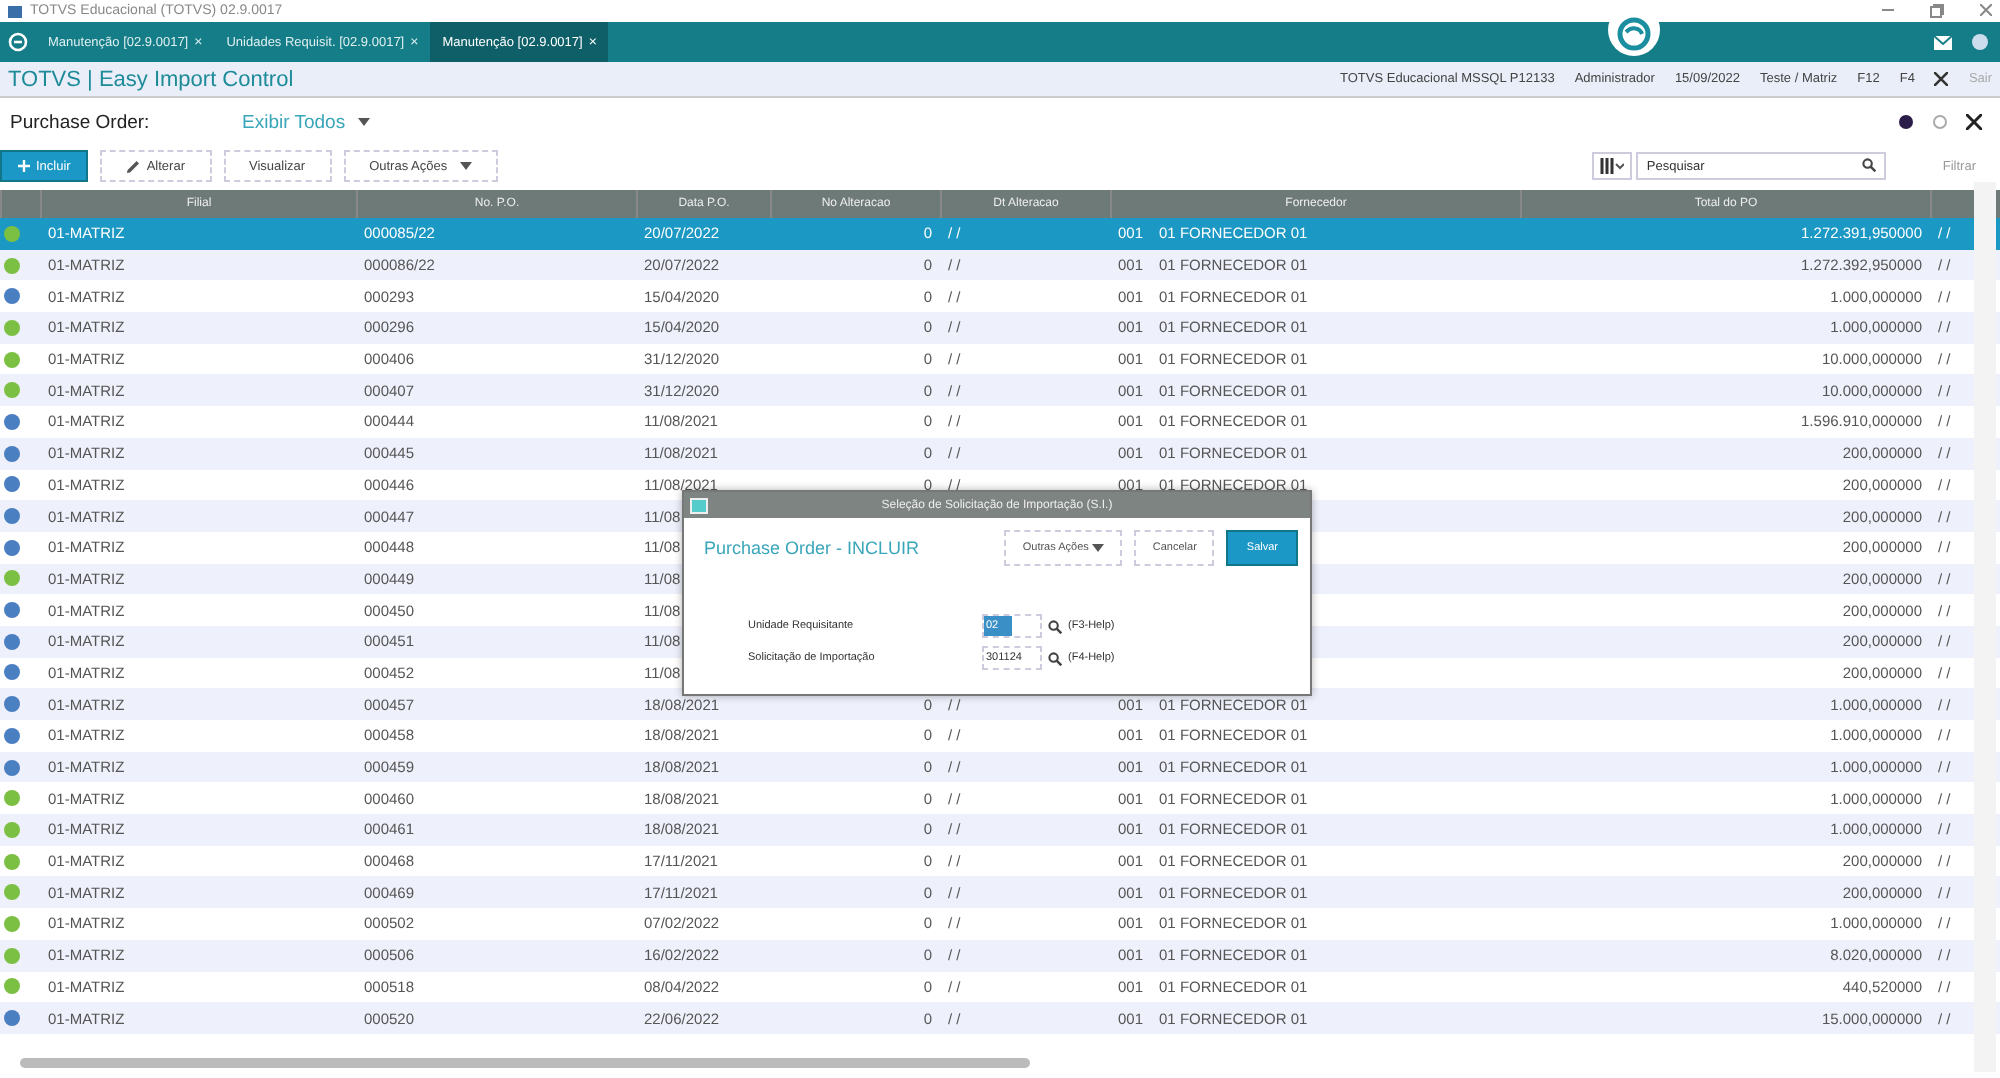 The image size is (2000, 1078). Describe the element at coordinates (1888, 10) in the screenshot. I see `minimize-icon` at that location.